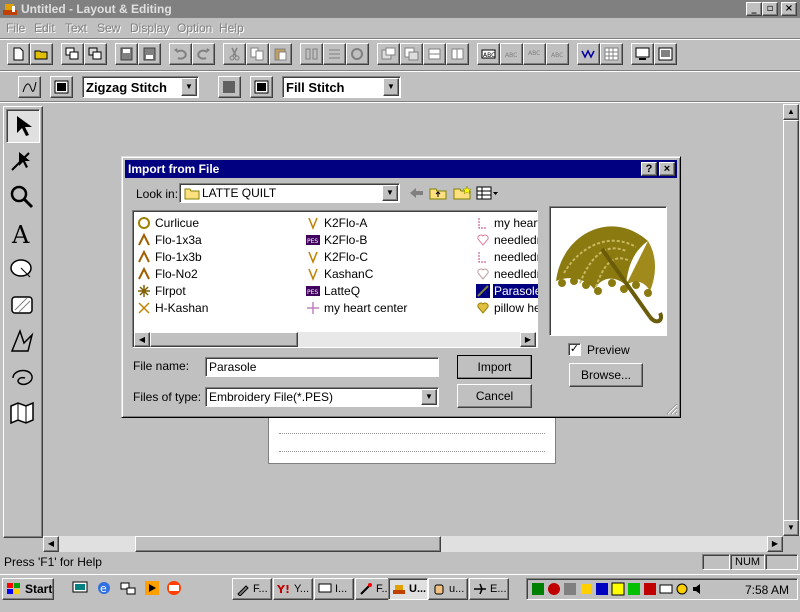  What do you see at coordinates (391, 223) in the screenshot?
I see `list-item: K2Flo-A` at bounding box center [391, 223].